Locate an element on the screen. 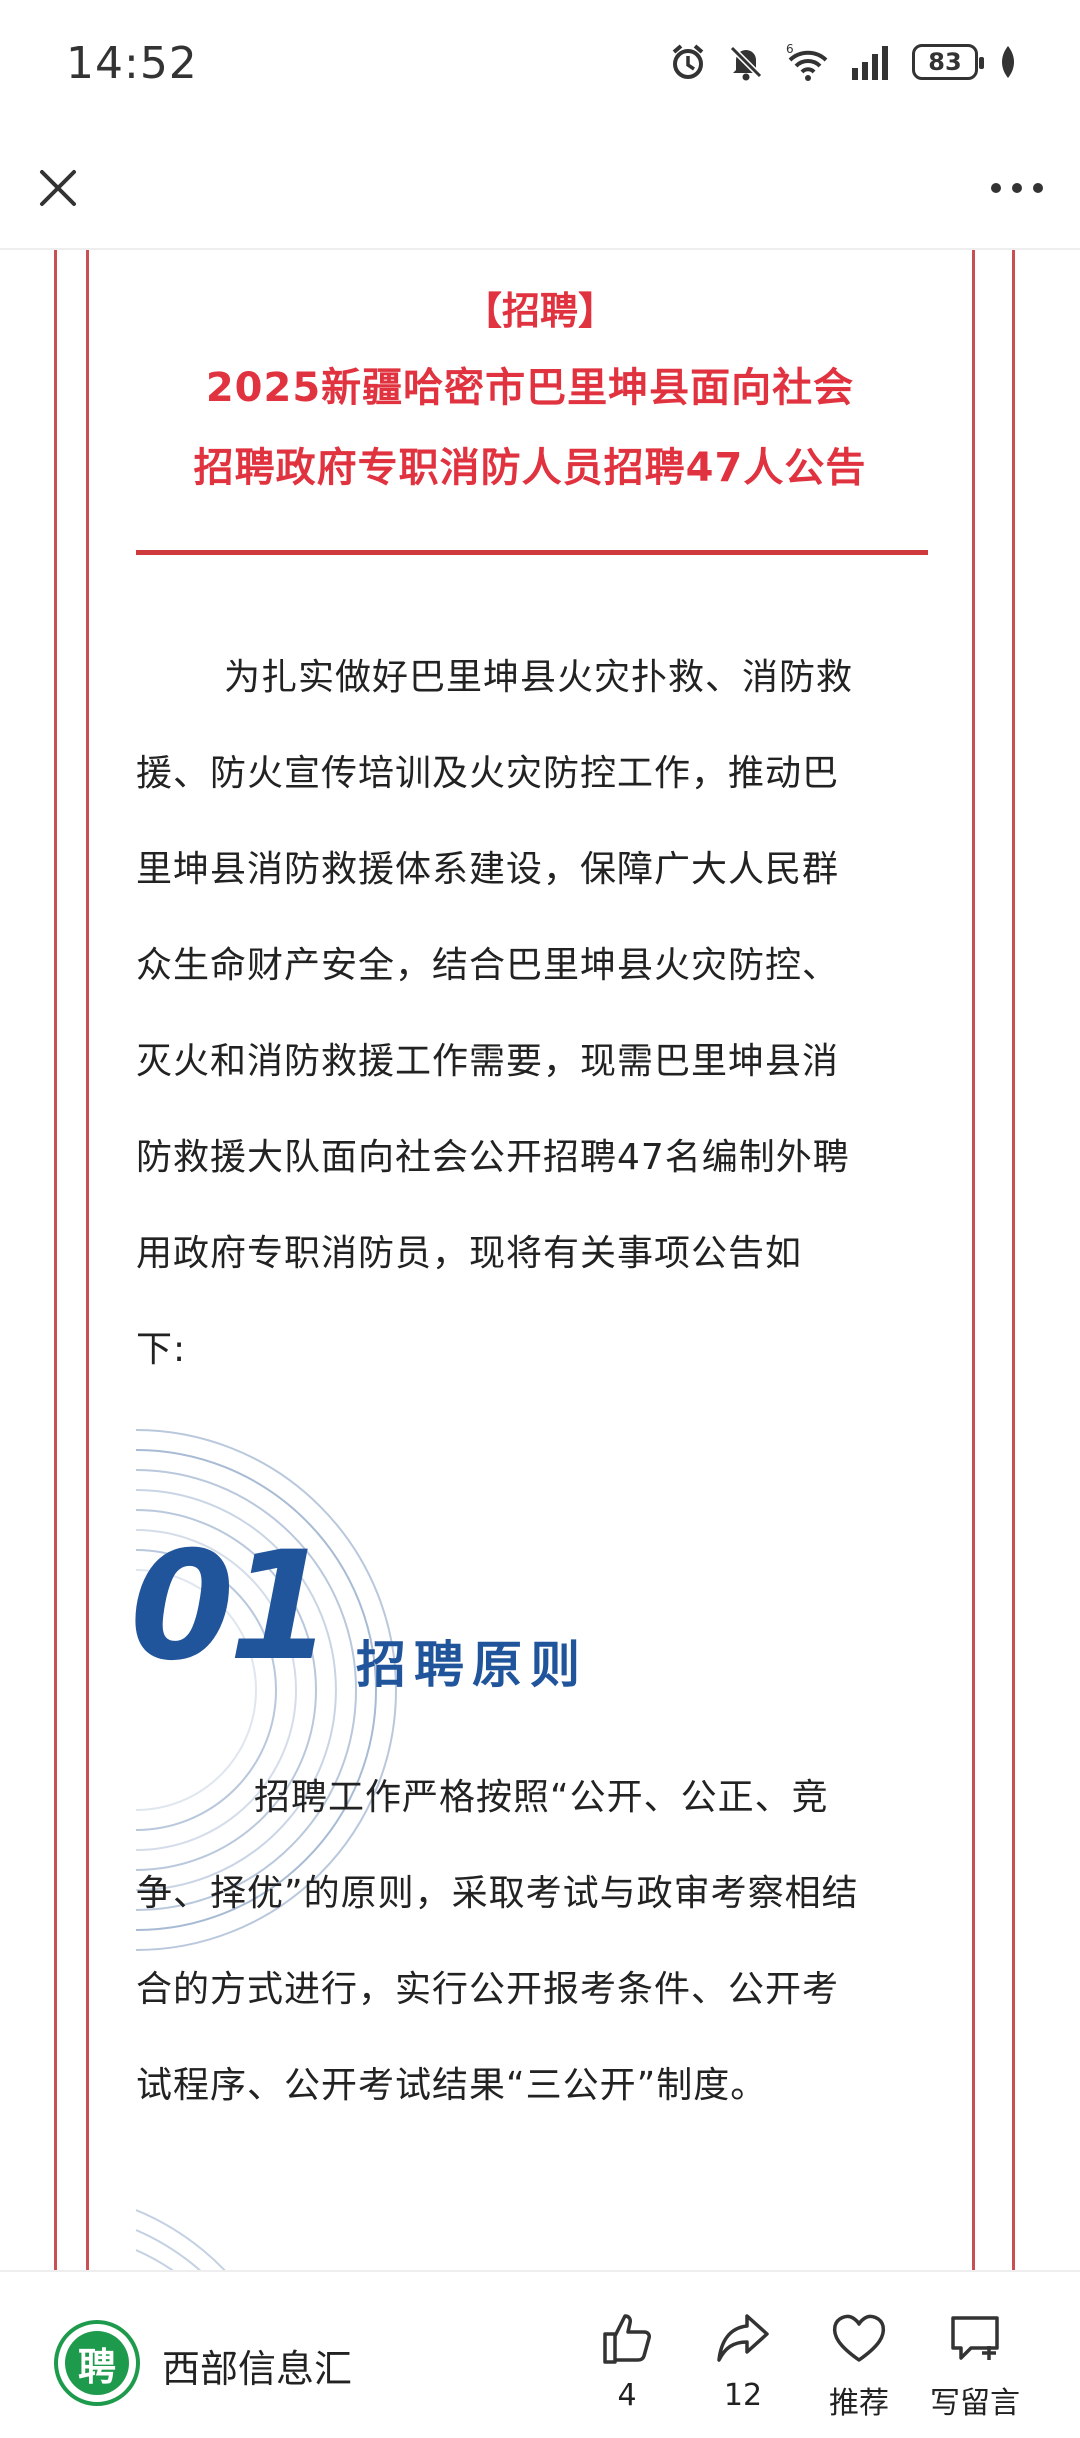 The height and width of the screenshot is (2438, 1080). intro-line: 里坤县消防救援体系建设，保障广大人民群 is located at coordinates (488, 869).